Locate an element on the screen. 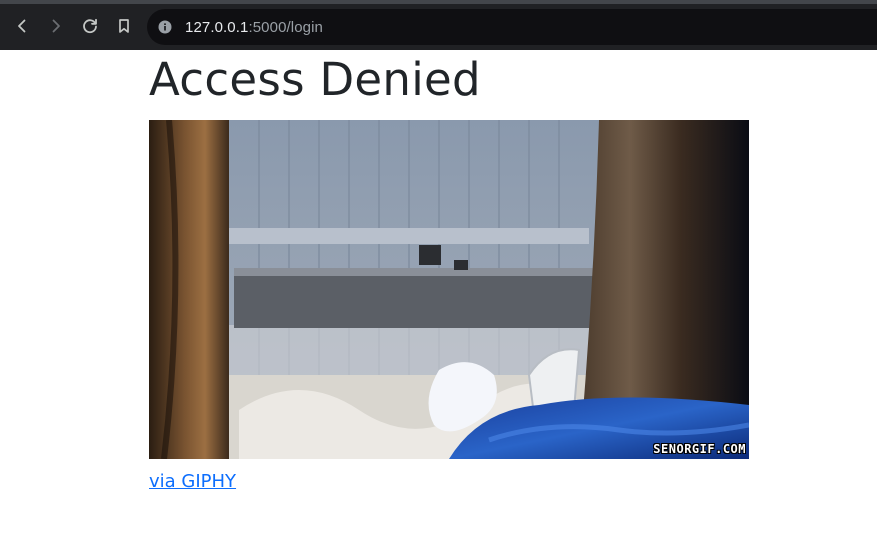 This screenshot has height=538, width=877. bookmark-icon is located at coordinates (124, 26).